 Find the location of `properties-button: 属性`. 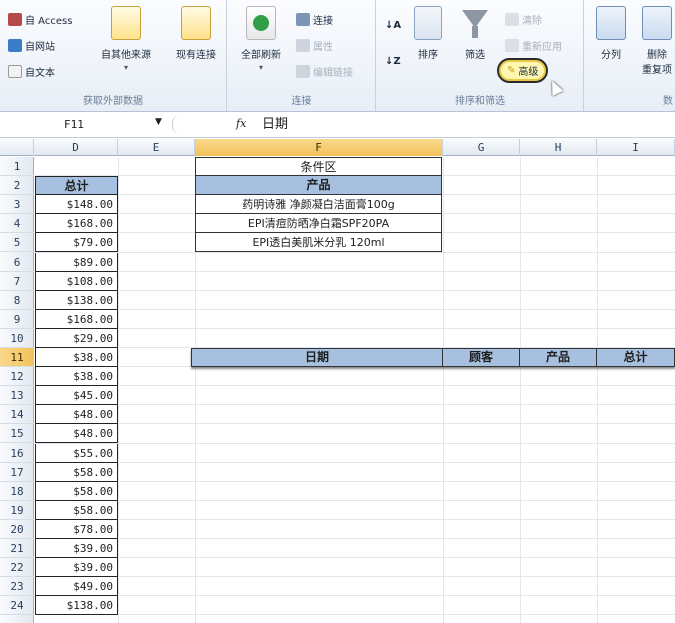

properties-button: 属性 is located at coordinates (314, 45).